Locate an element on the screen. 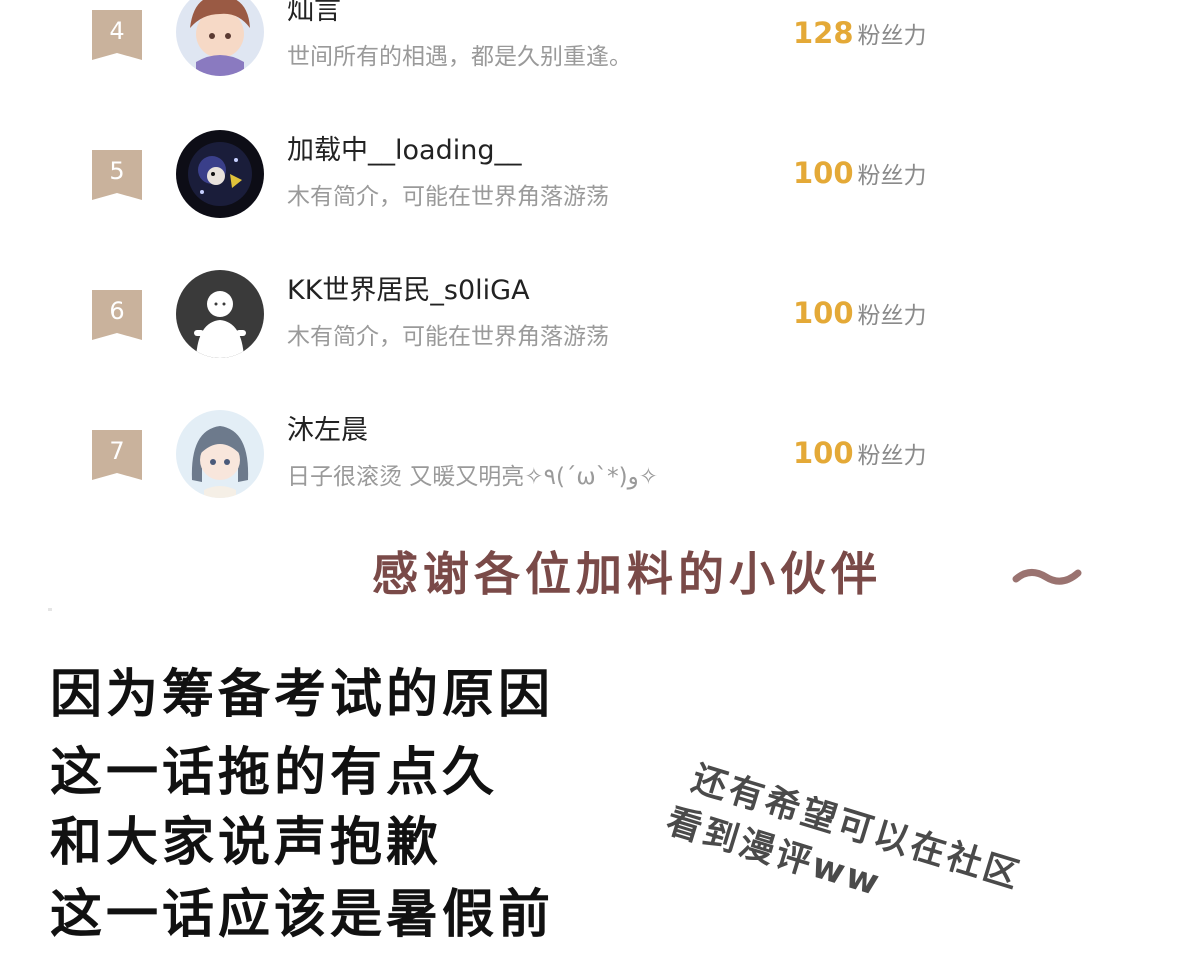  apology-line: 因为筹备考试的原因 is located at coordinates (302, 695).